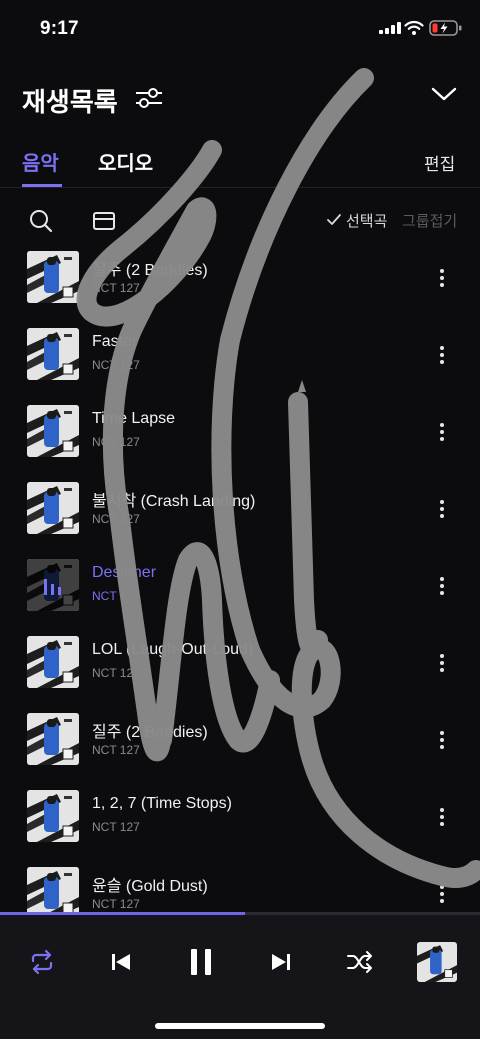  What do you see at coordinates (437, 962) in the screenshot?
I see `album-art-icon` at bounding box center [437, 962].